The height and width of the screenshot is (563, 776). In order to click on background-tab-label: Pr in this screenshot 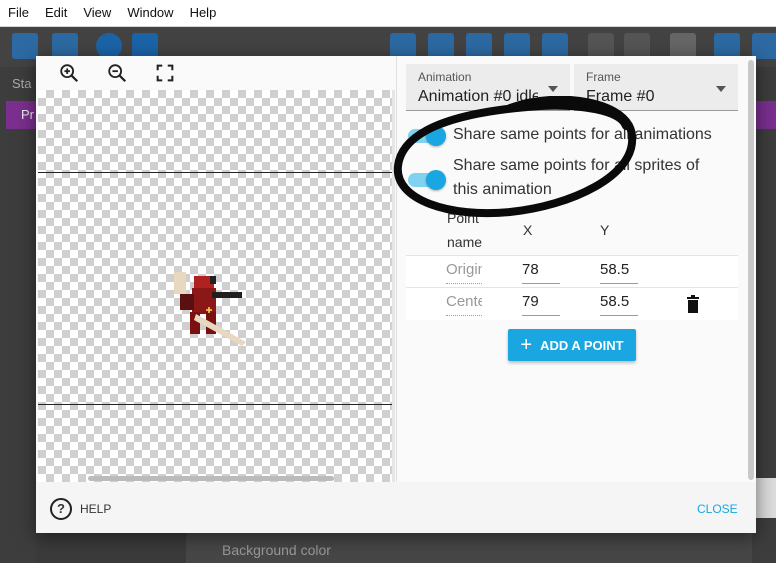, I will do `click(27, 114)`.